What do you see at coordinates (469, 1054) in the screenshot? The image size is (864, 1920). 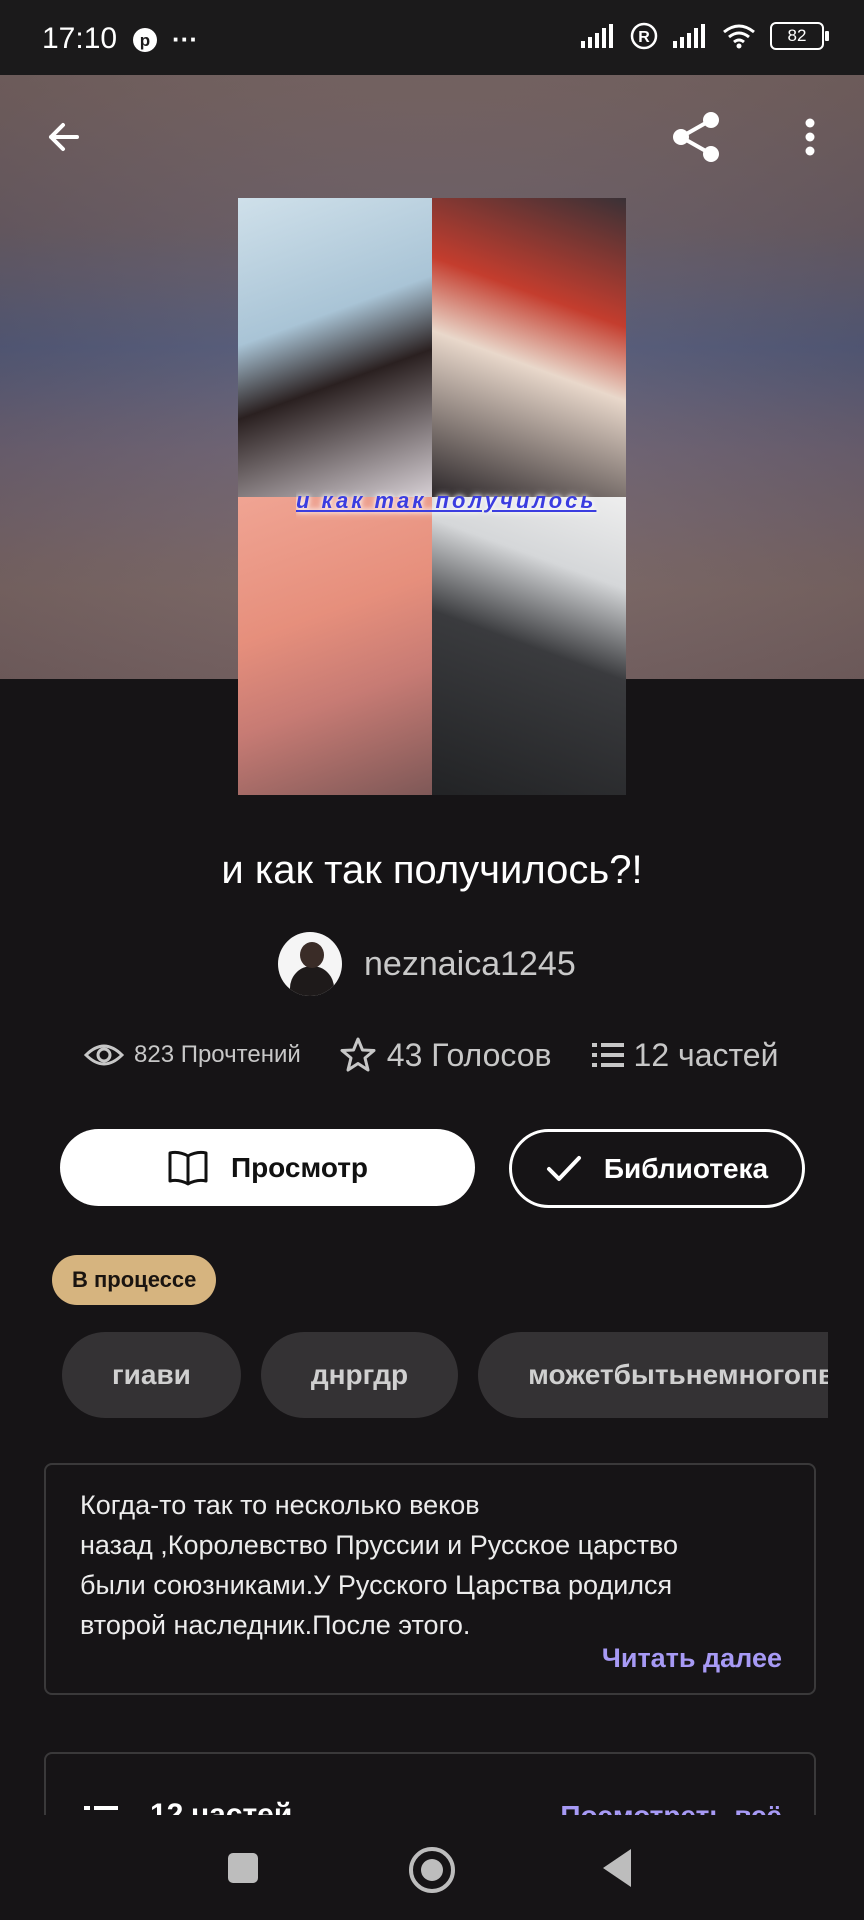 I see `votes-count: 43 Голосов` at bounding box center [469, 1054].